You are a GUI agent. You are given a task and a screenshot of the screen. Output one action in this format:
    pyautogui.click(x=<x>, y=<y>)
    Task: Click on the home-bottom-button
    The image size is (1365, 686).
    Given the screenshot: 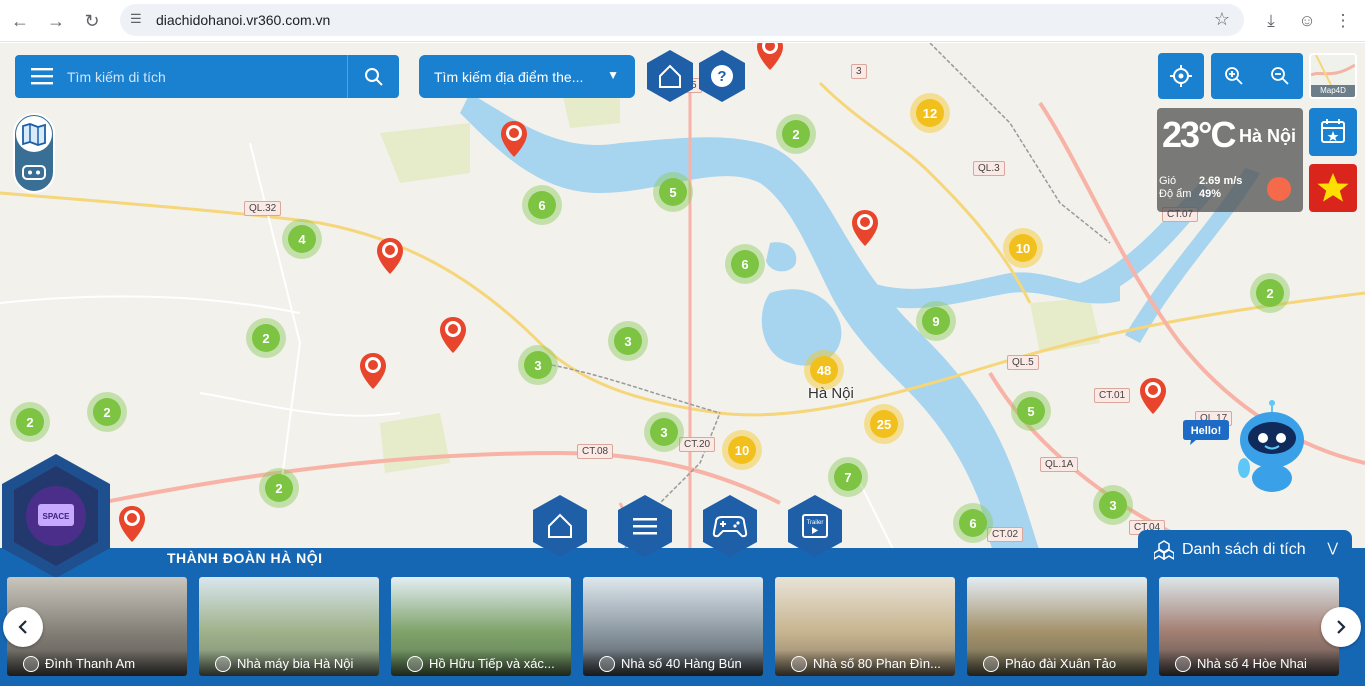 What is the action you would take?
    pyautogui.click(x=560, y=526)
    